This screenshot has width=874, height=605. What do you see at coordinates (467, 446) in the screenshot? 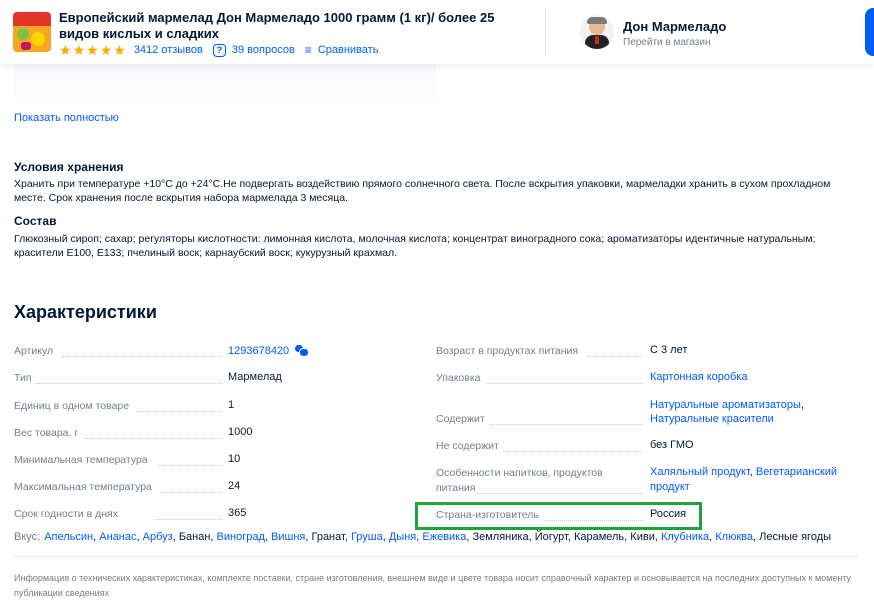
I see `char-label: Не содержит` at bounding box center [467, 446].